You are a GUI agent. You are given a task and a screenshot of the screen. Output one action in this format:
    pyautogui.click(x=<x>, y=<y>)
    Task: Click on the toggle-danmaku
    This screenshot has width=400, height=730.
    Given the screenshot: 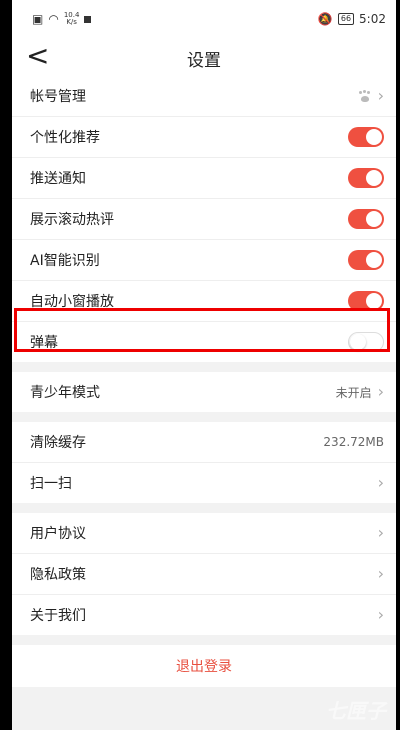 What is the action you would take?
    pyautogui.click(x=366, y=342)
    